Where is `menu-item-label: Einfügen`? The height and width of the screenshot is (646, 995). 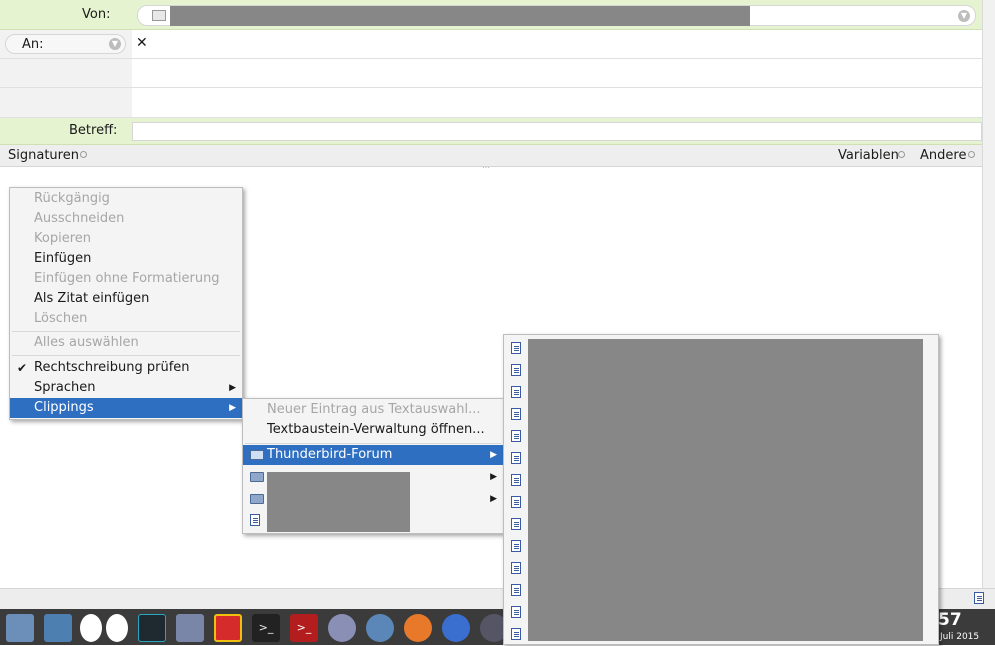 menu-item-label: Einfügen is located at coordinates (63, 258).